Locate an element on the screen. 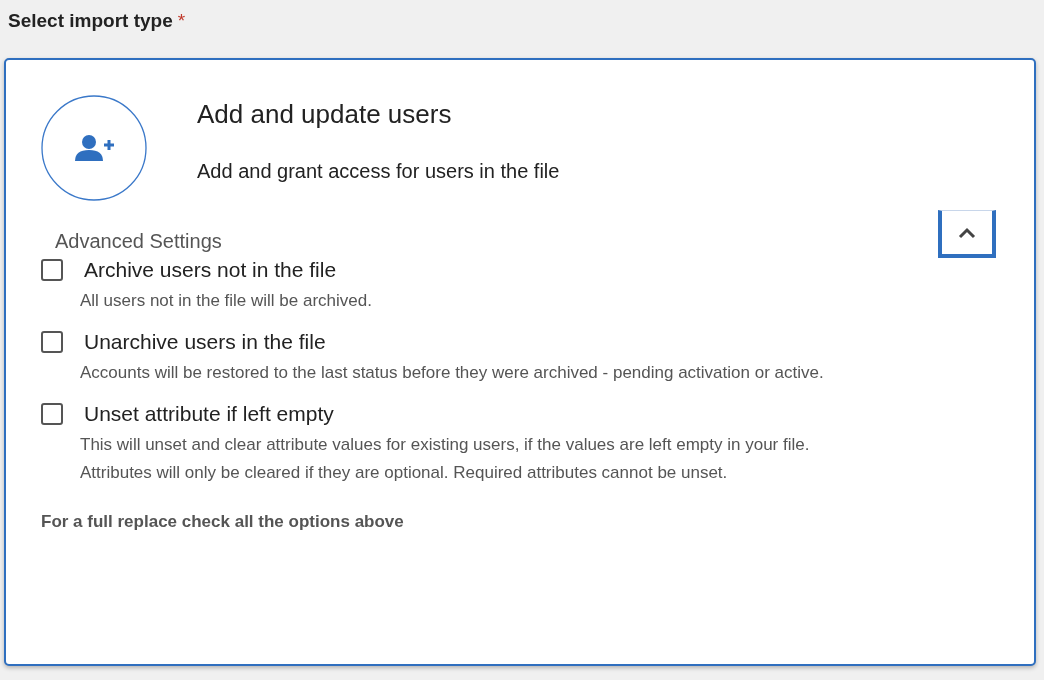 The width and height of the screenshot is (1044, 680). add-user-icon is located at coordinates (94, 148).